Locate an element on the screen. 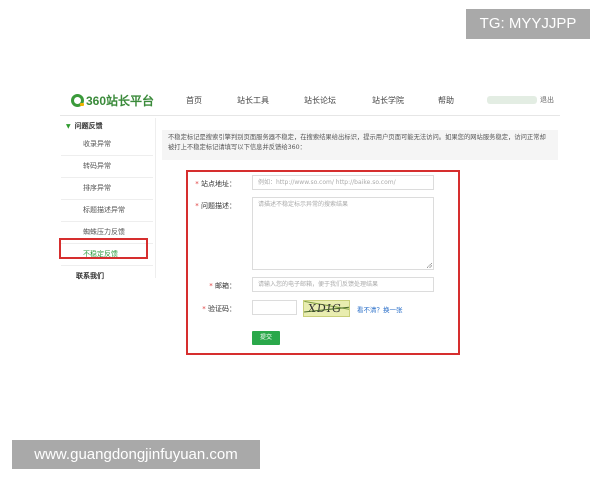 The width and height of the screenshot is (600, 480). description-placeholder: 请描述不稳定标示异常的搜索结果 is located at coordinates (303, 204).